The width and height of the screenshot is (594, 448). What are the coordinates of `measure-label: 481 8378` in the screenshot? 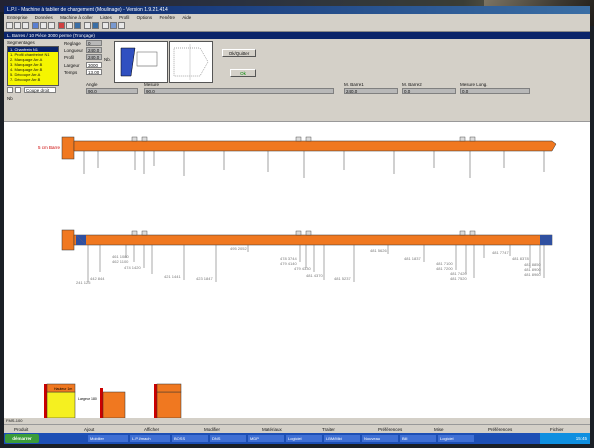 It's located at (520, 258).